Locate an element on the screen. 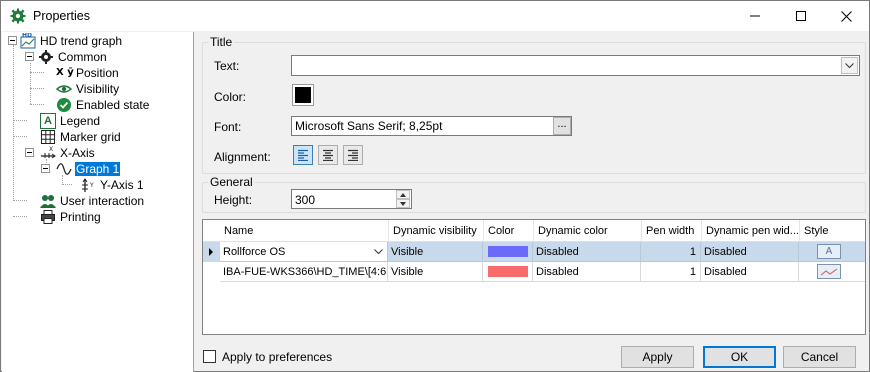  title-group-label: Title is located at coordinates (221, 42).